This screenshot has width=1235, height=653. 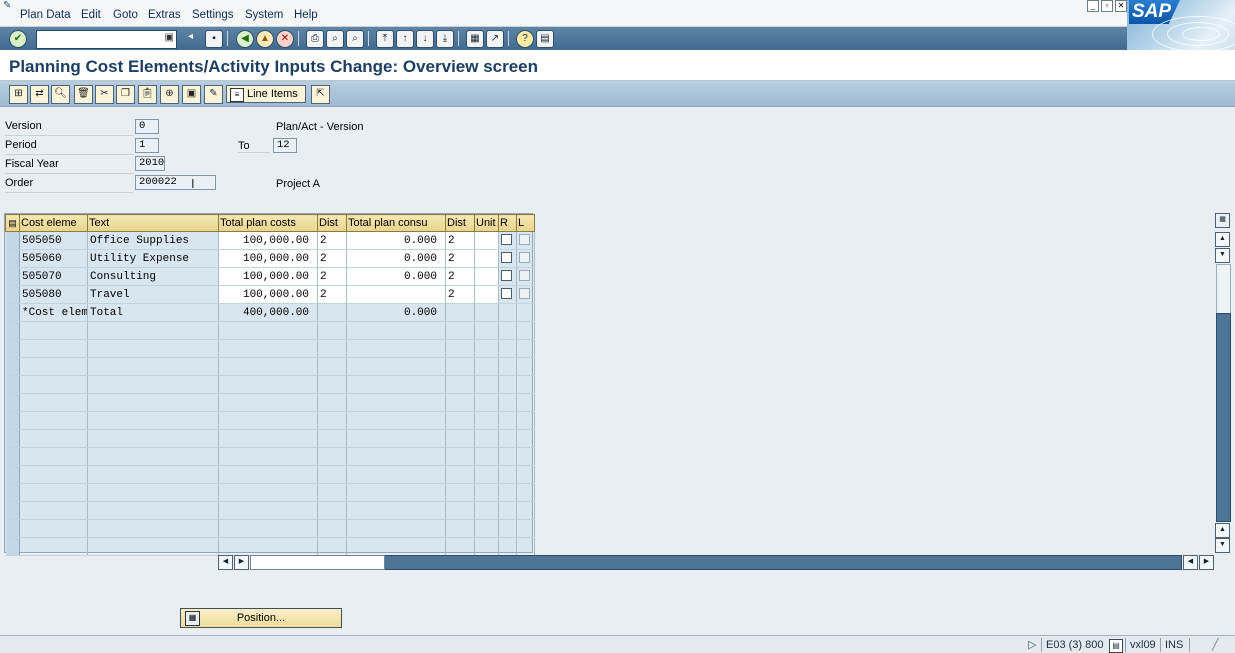 What do you see at coordinates (1093, 6) in the screenshot?
I see `minimize-icon: _` at bounding box center [1093, 6].